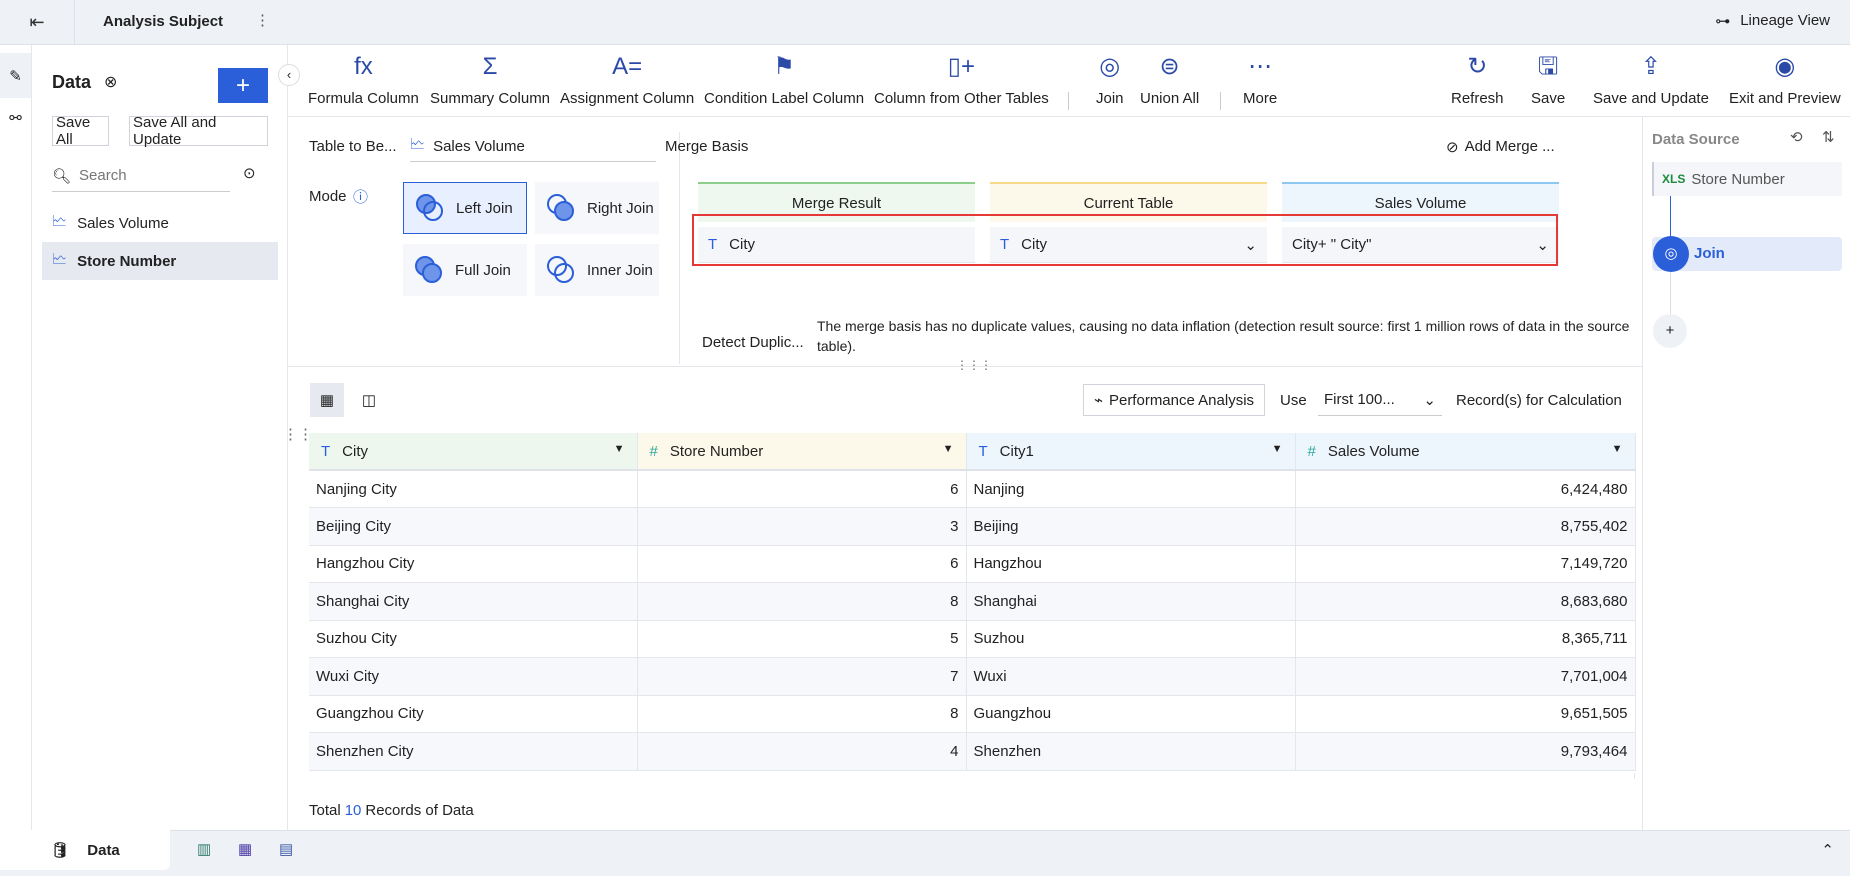 This screenshot has height=876, width=1850. Describe the element at coordinates (1828, 137) in the screenshot. I see `swap-icon: ⇅` at that location.